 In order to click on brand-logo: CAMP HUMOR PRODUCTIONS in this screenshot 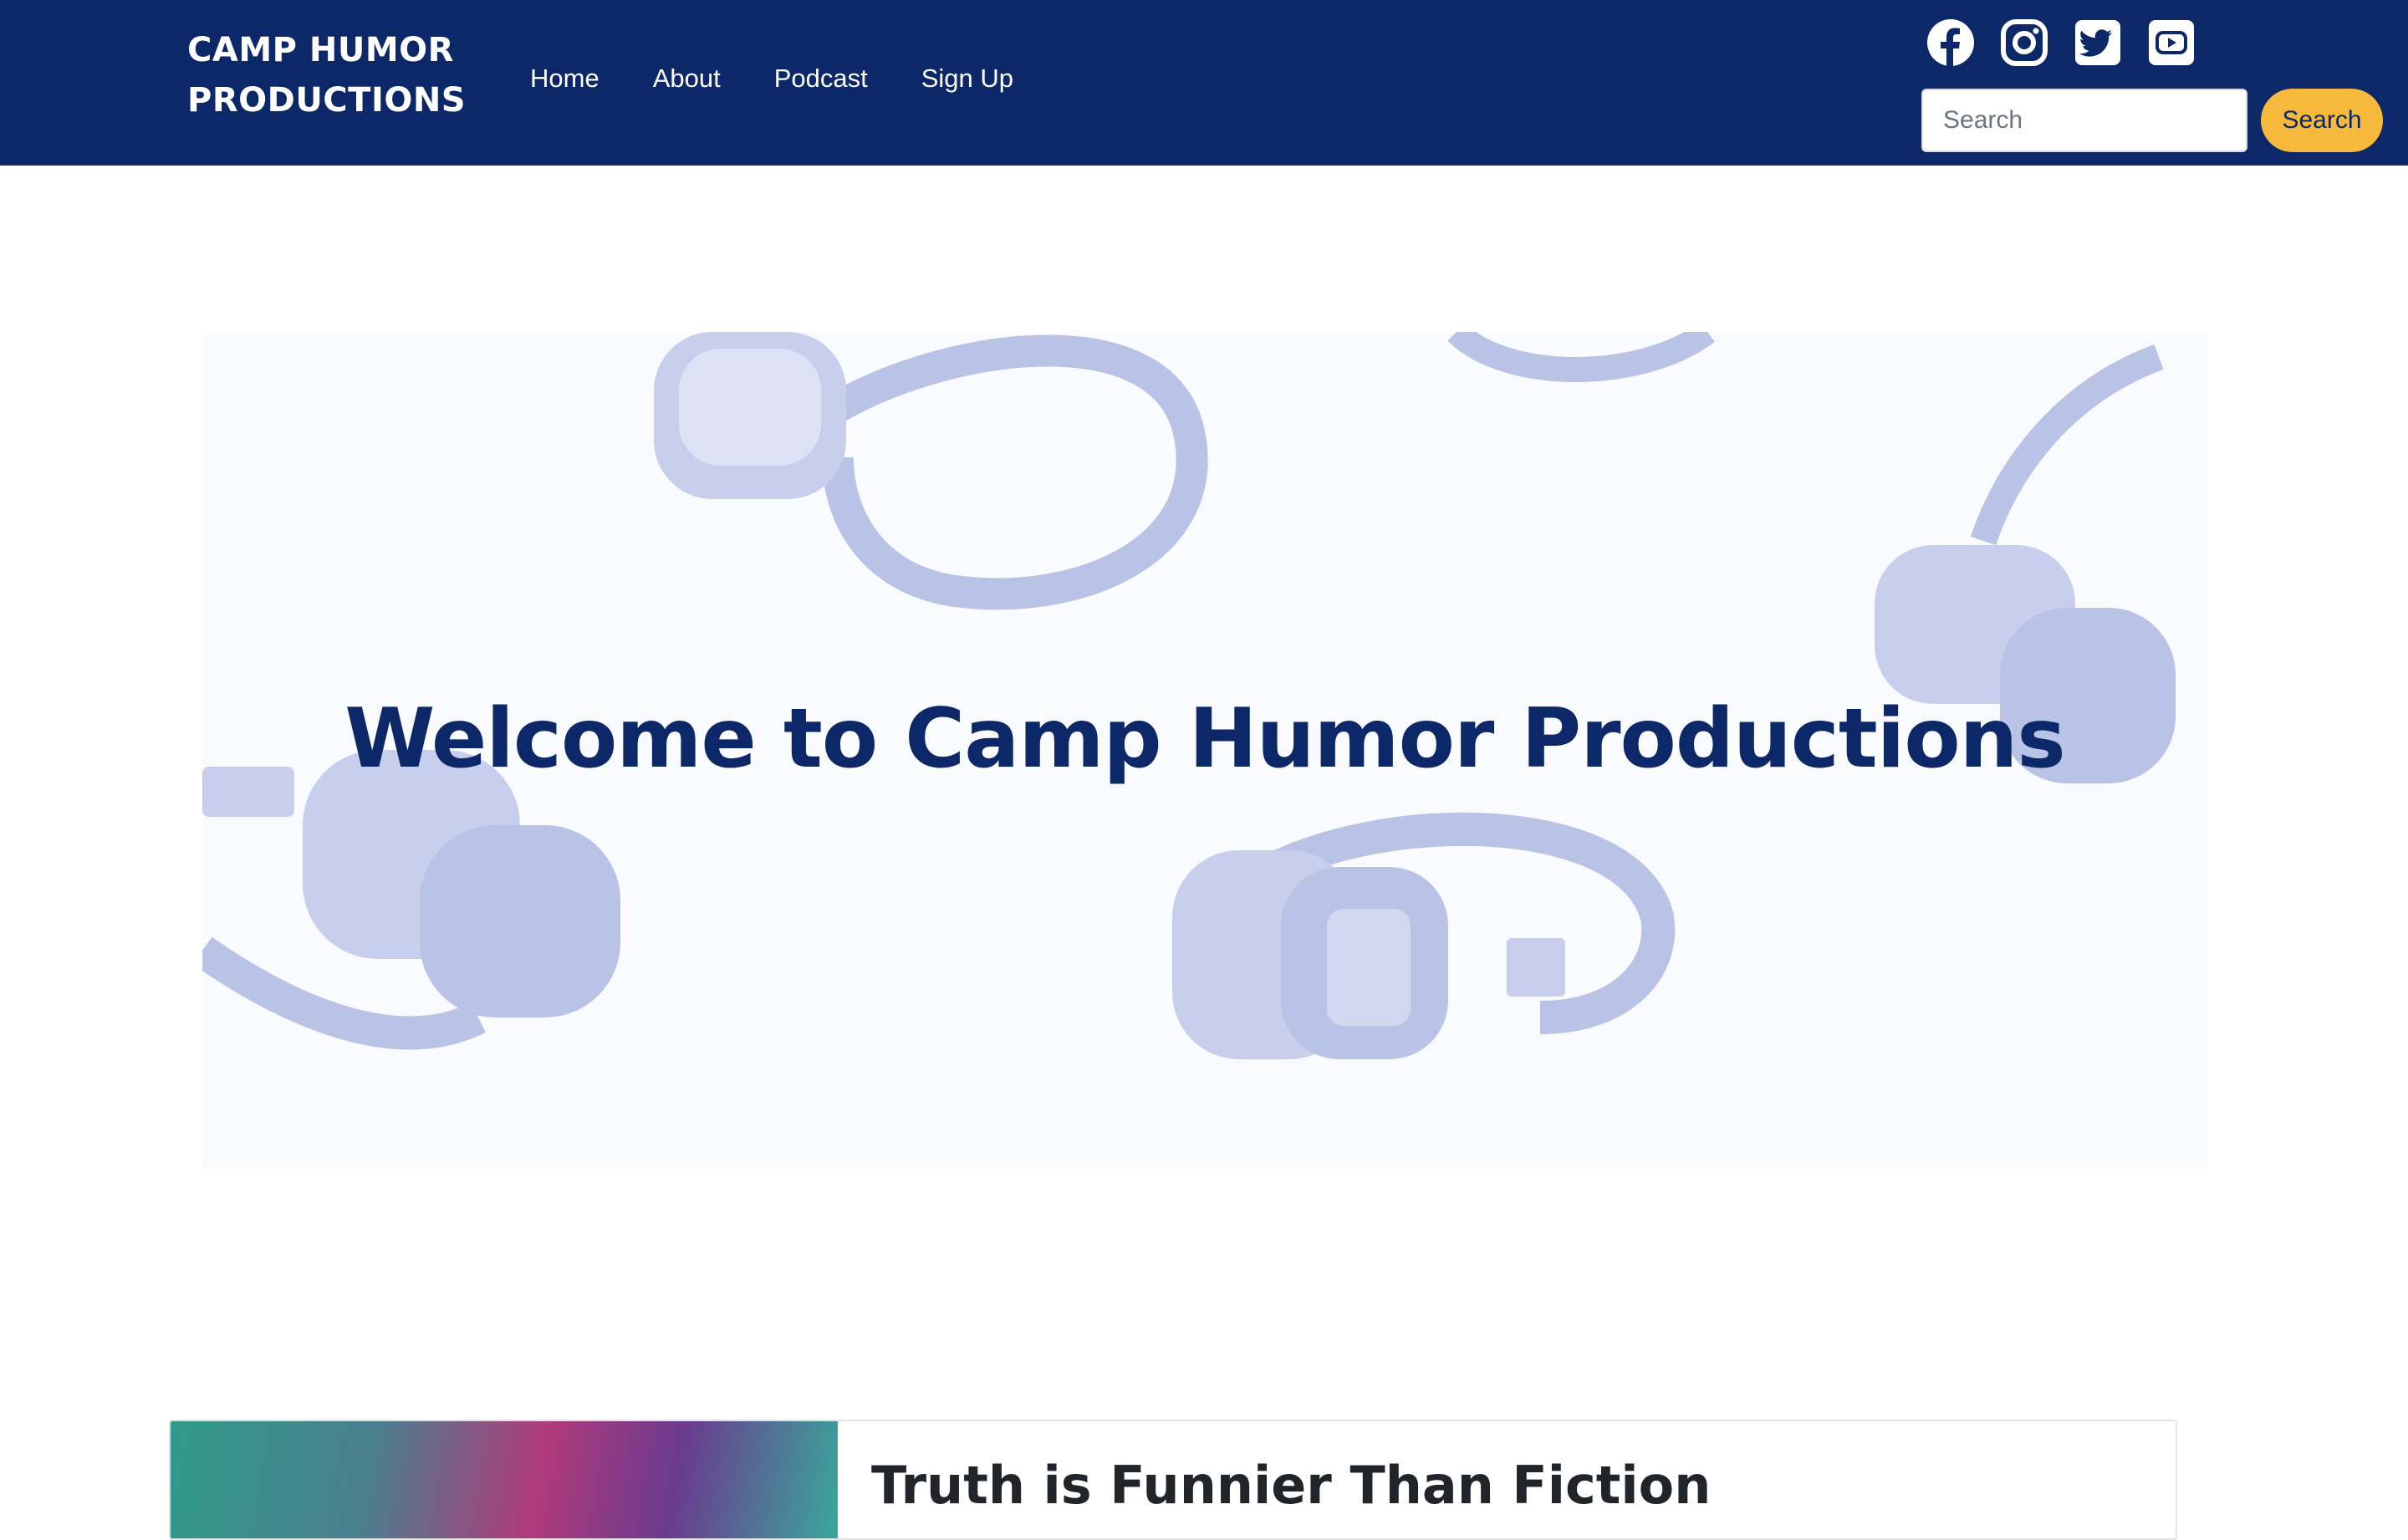, I will do `click(330, 75)`.